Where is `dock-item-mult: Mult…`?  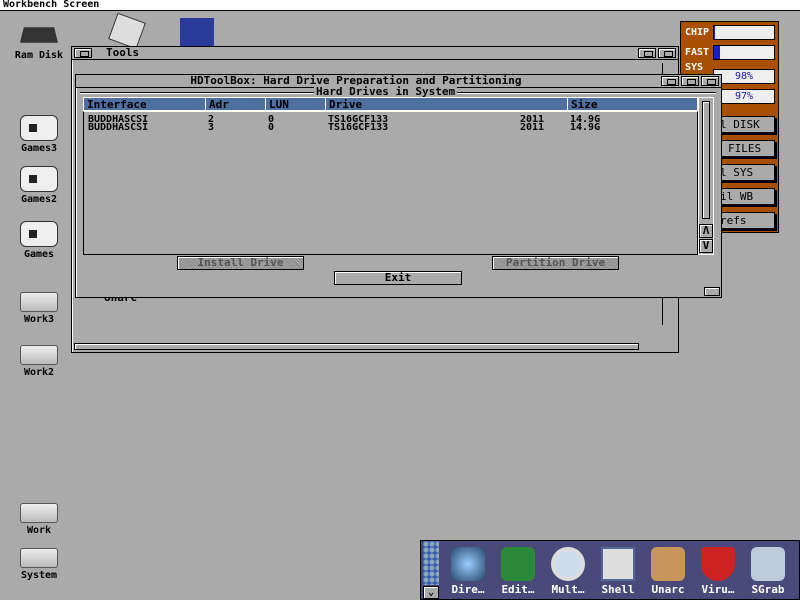 dock-item-mult: Mult… is located at coordinates (568, 571).